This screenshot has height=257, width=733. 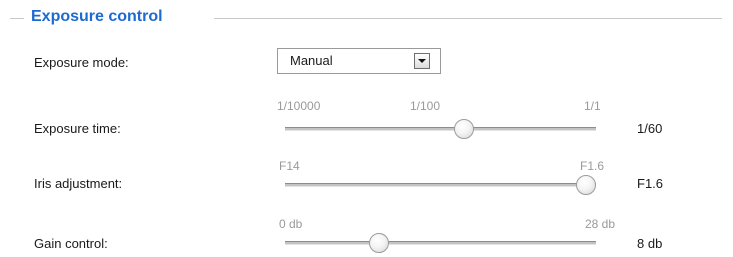 I want to click on exposure-mode-label: Exposure mode:, so click(x=81, y=62).